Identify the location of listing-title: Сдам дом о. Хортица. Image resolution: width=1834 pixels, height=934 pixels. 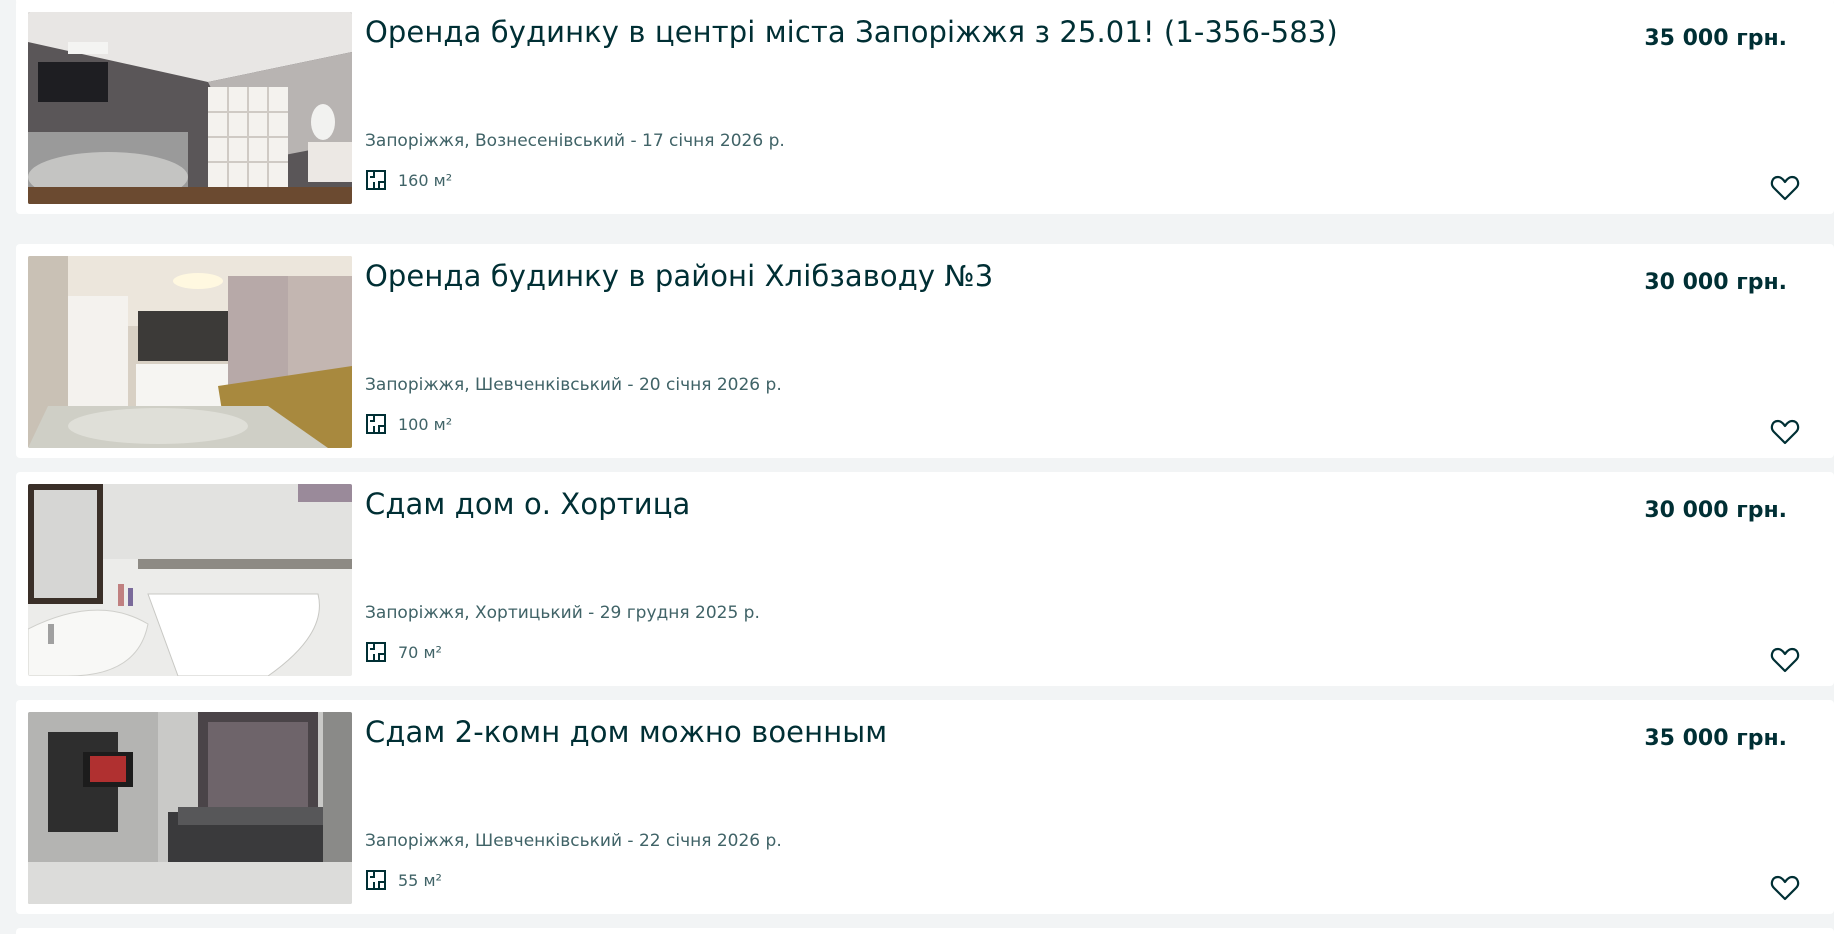
(527, 504).